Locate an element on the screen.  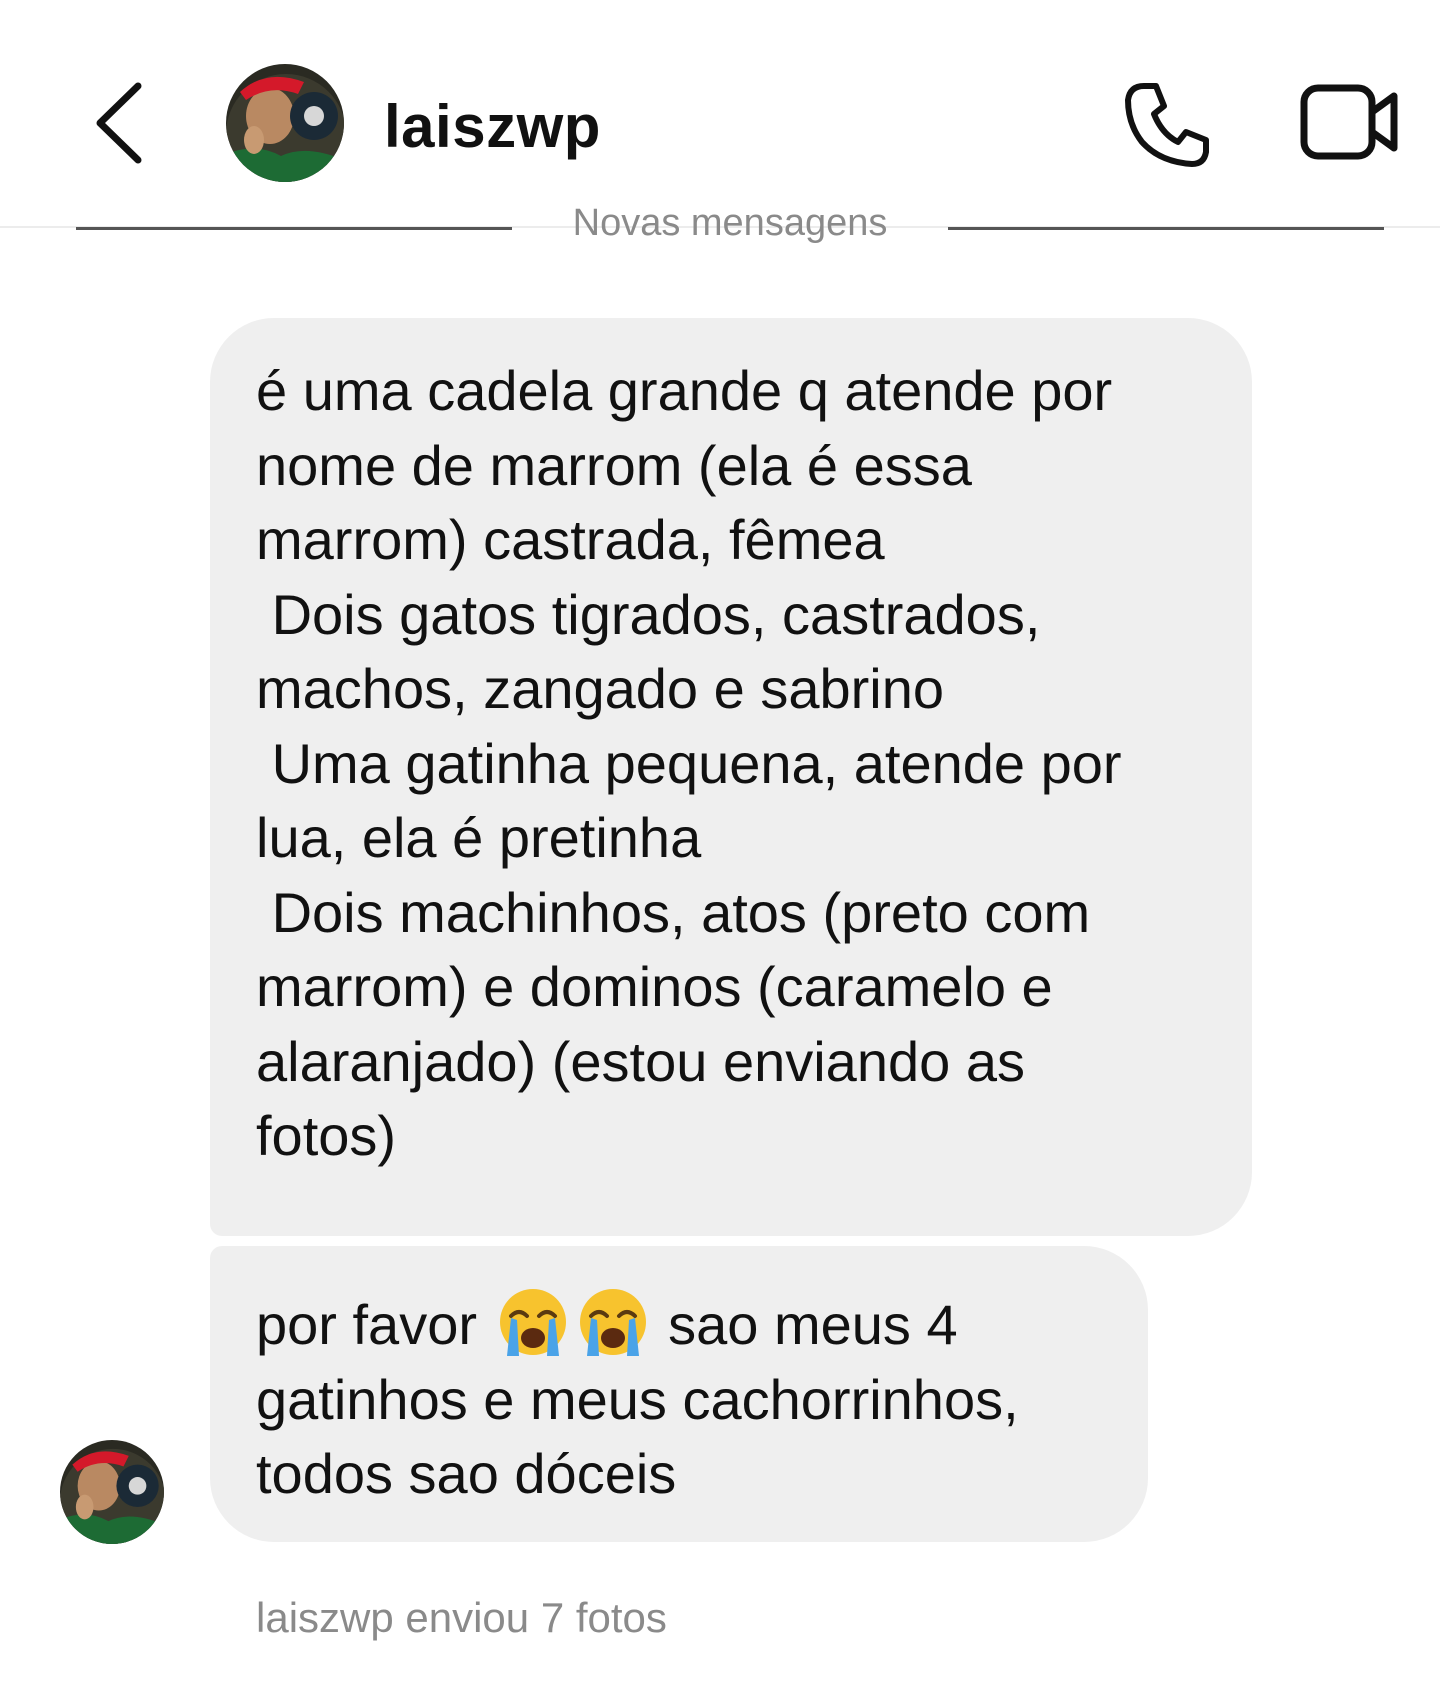
phone-icon is located at coordinates (1167, 125).